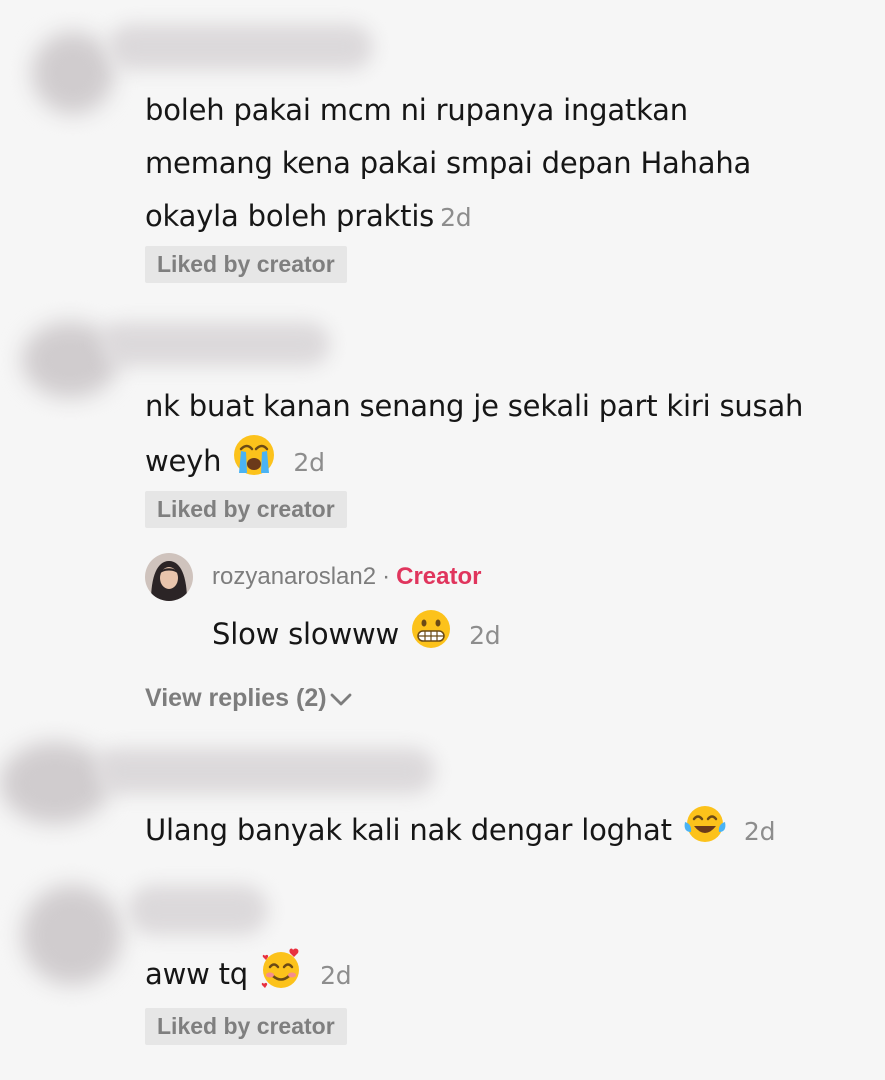 This screenshot has width=885, height=1080. Describe the element at coordinates (431, 629) in the screenshot. I see `grimacing-face-icon` at that location.